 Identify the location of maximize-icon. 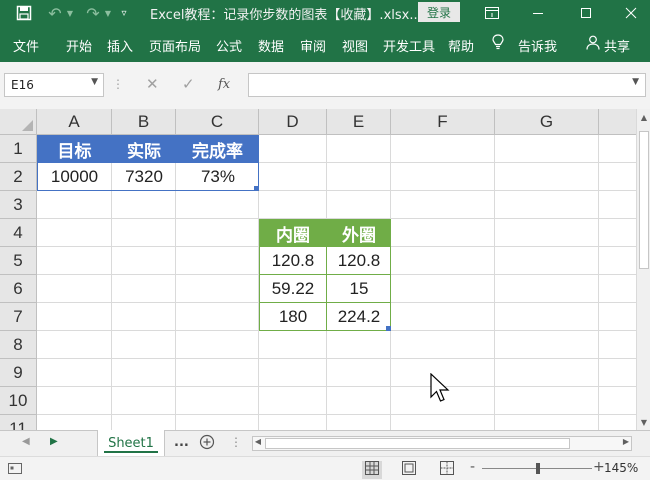
(586, 13).